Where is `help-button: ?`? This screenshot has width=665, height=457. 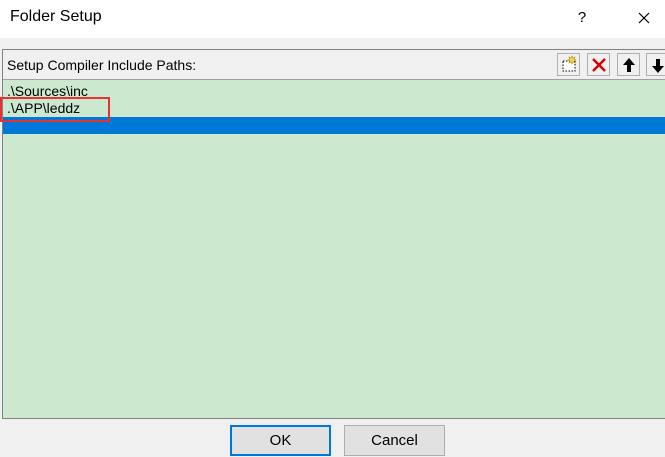
help-button: ? is located at coordinates (582, 18).